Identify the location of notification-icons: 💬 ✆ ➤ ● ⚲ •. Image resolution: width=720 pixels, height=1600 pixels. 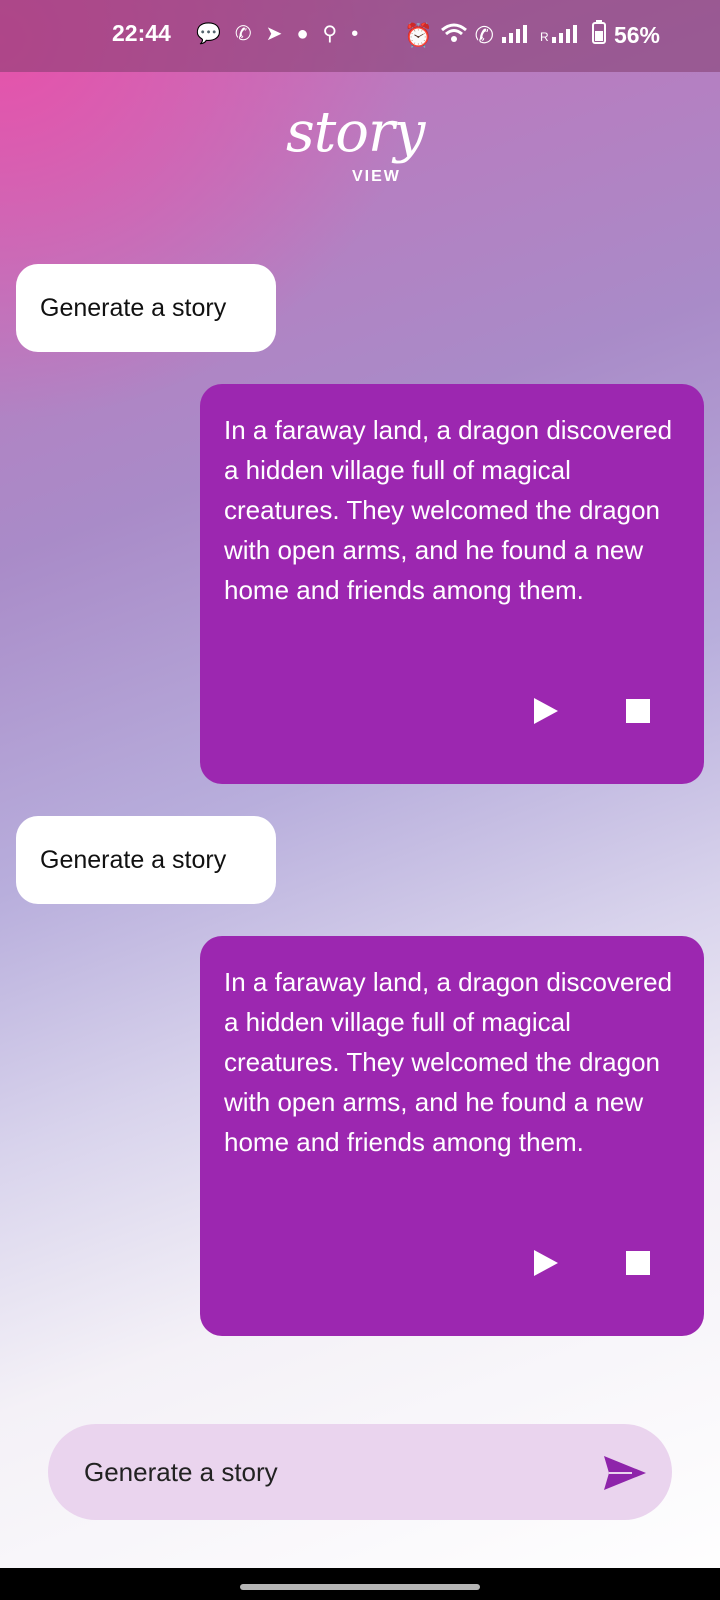
(277, 34).